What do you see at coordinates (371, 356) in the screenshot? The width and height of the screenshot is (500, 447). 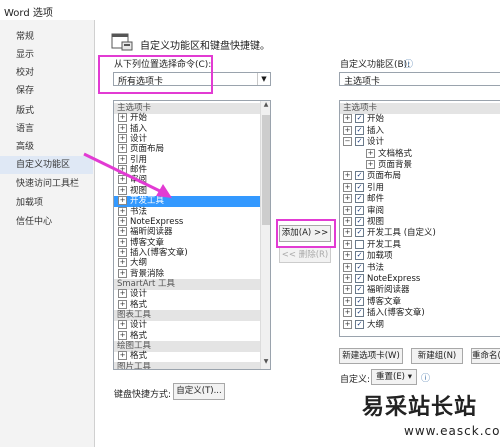 I see `new-tab-button: 新建选项卡(W)` at bounding box center [371, 356].